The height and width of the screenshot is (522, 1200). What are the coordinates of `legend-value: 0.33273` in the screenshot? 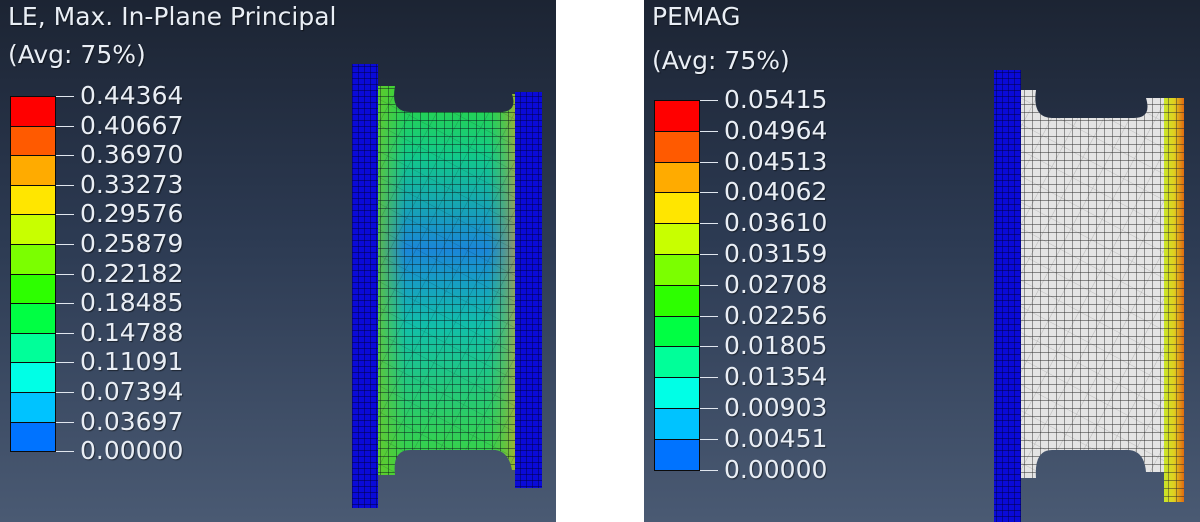 It's located at (132, 184).